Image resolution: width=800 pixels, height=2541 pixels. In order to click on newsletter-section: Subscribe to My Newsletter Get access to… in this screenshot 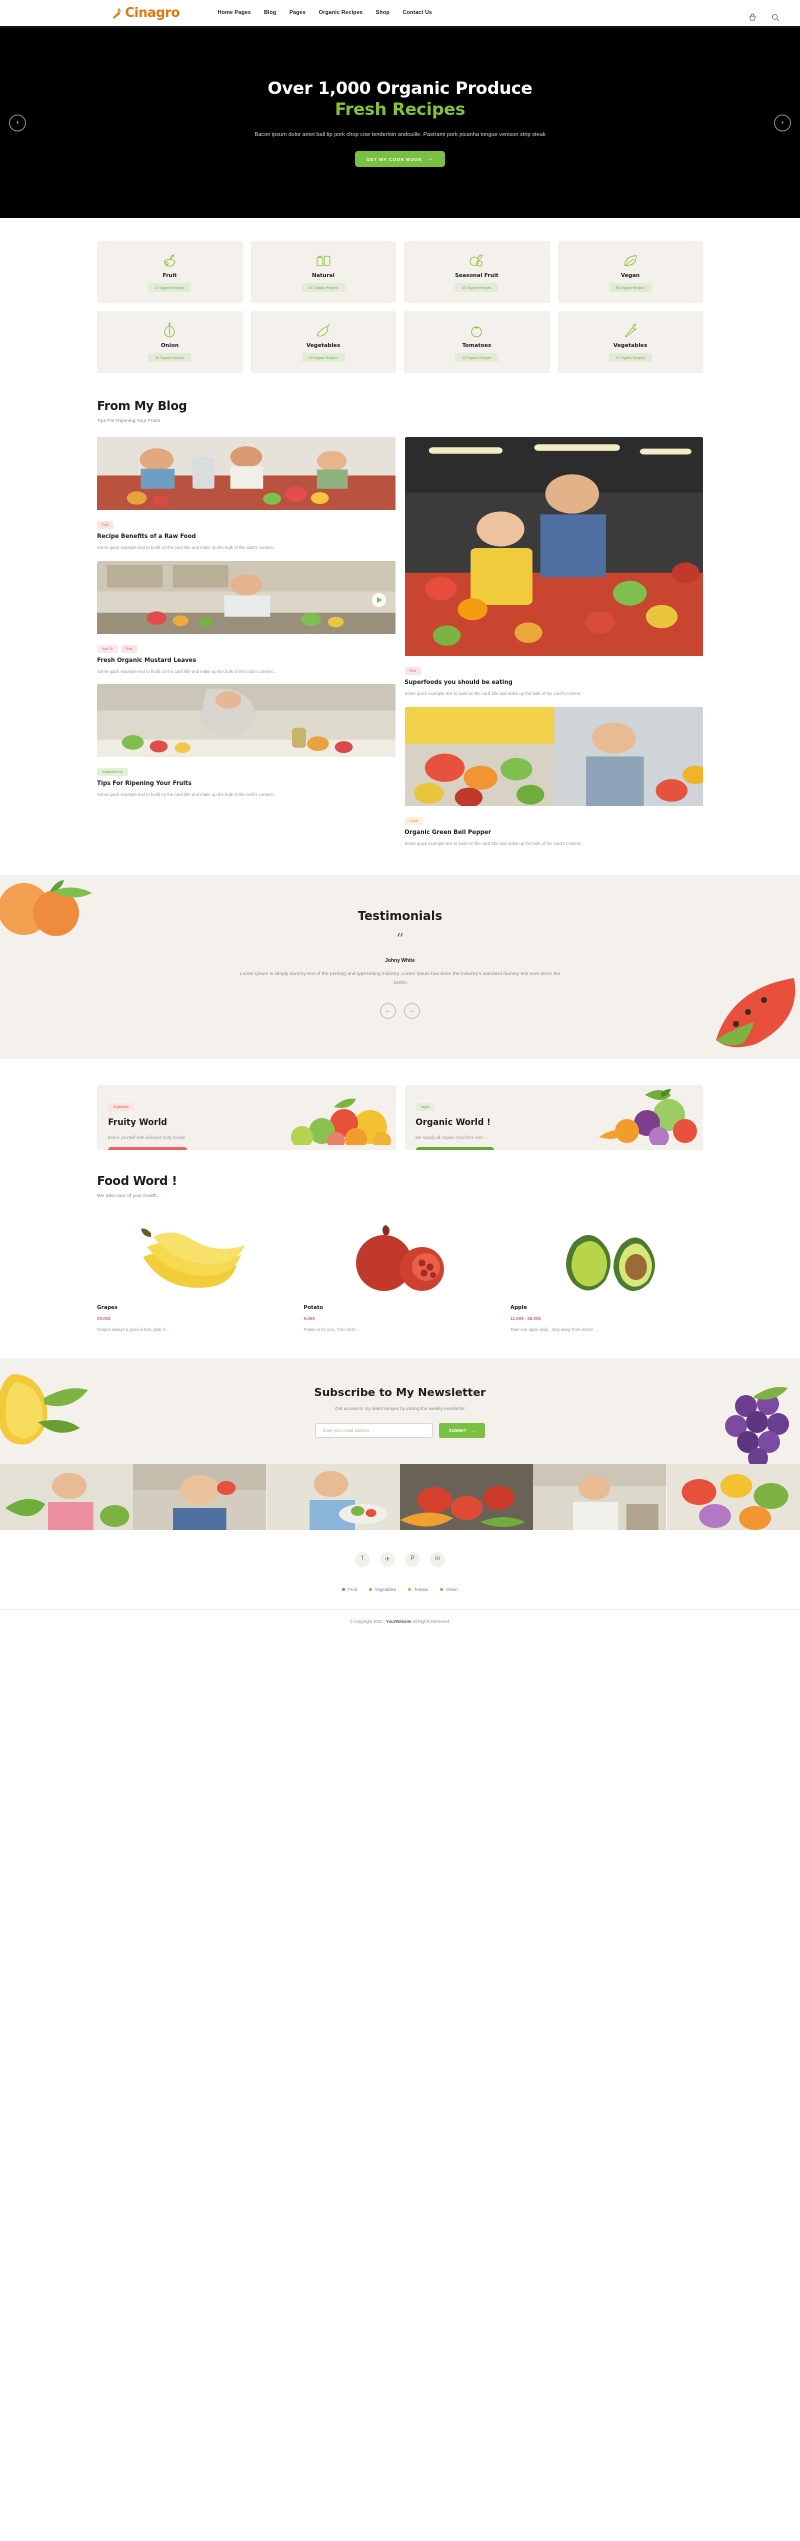, I will do `click(400, 1410)`.